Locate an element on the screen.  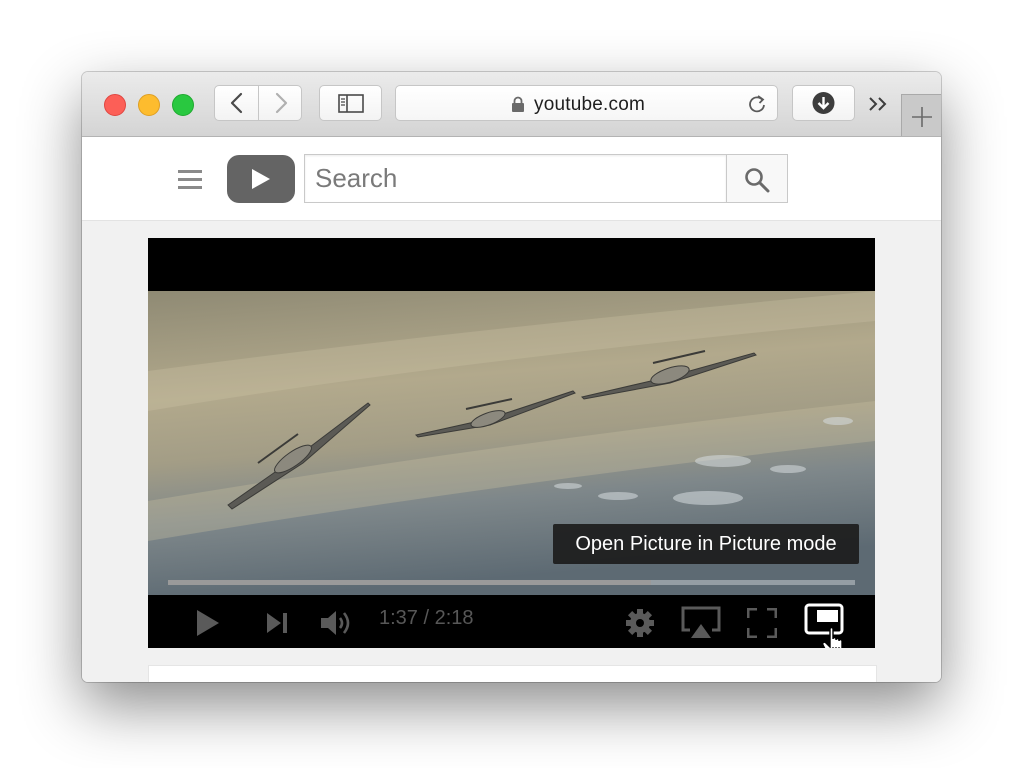
chevron-right-icon is located at coordinates (281, 103).